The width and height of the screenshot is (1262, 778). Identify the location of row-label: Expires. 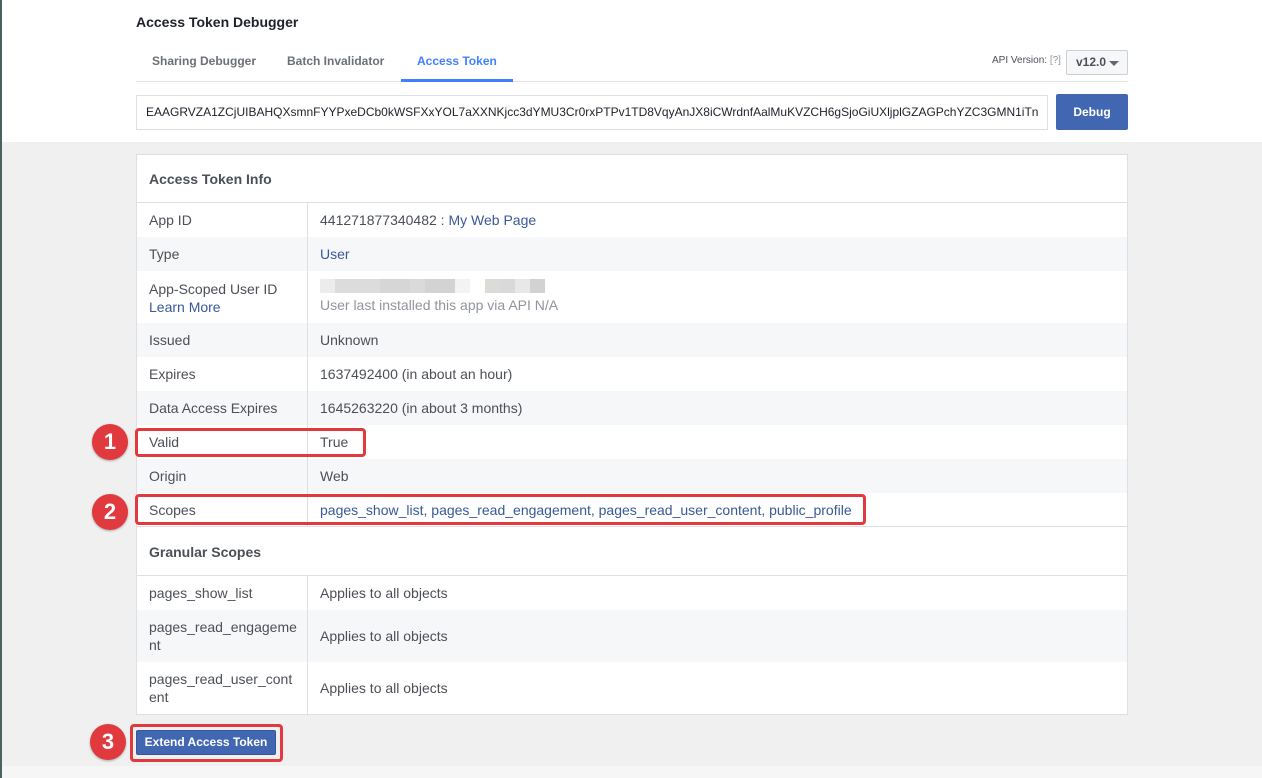
(172, 374).